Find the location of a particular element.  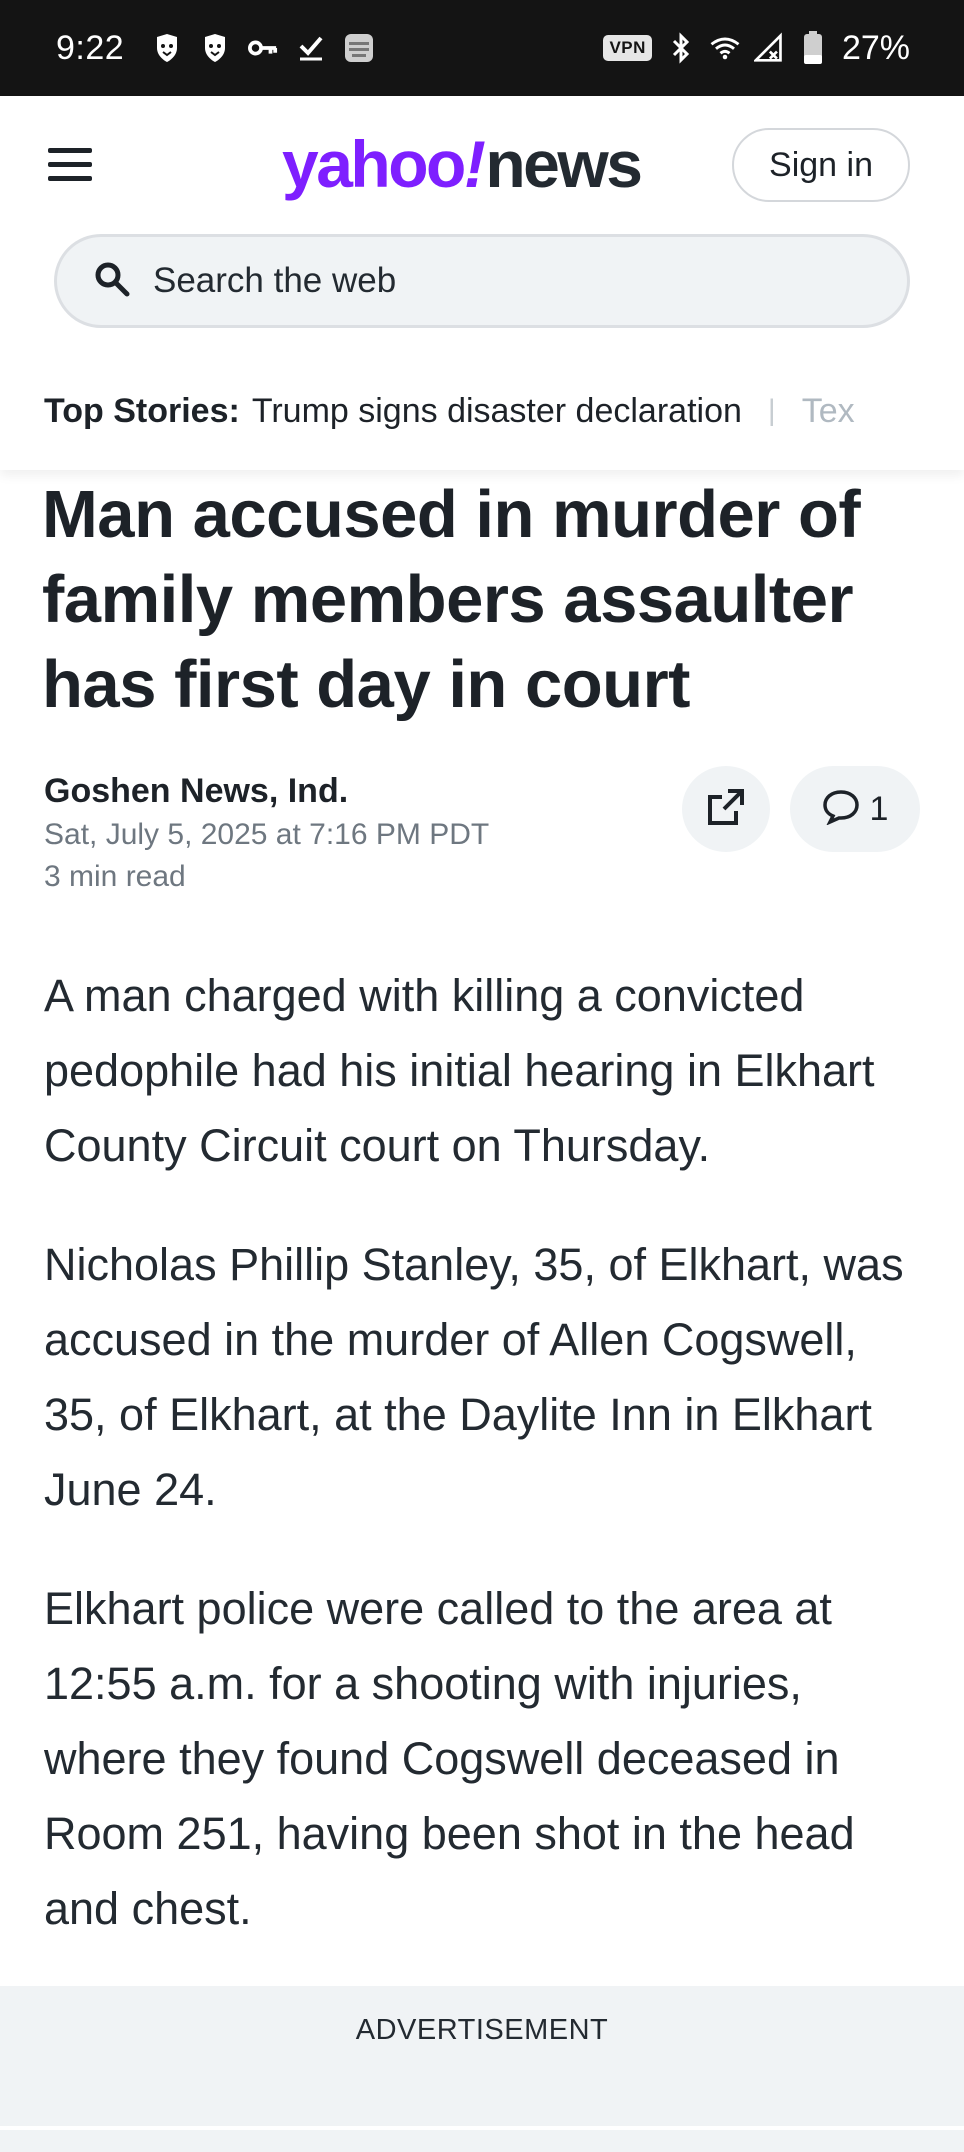

search-bar is located at coordinates (482, 281).